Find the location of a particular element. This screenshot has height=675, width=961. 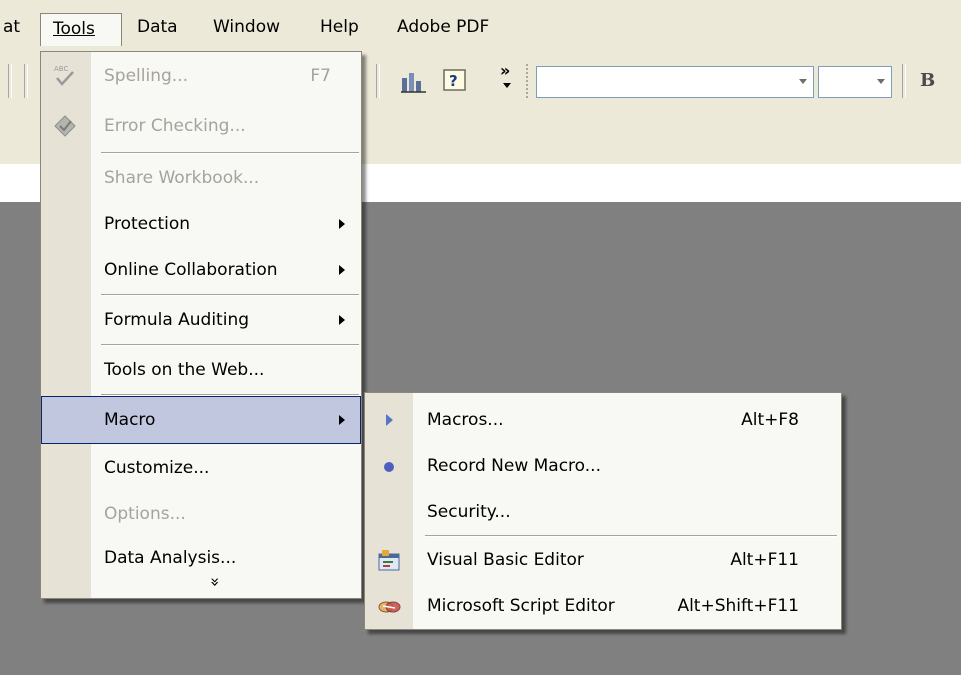

menu-tools-label: Tools is located at coordinates (74, 29).